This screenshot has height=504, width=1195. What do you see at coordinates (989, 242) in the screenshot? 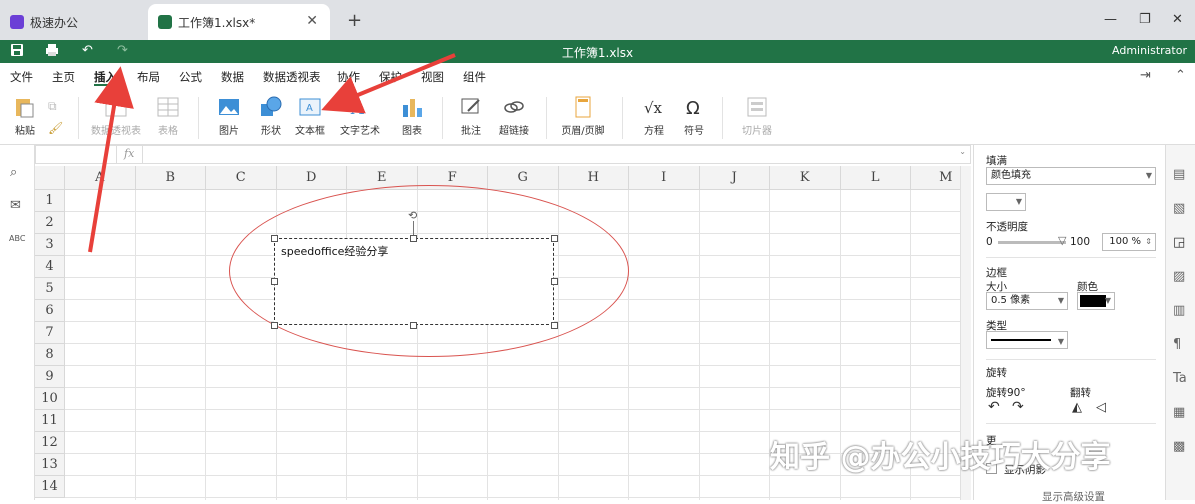
I see `opacity-min: 0` at bounding box center [989, 242].